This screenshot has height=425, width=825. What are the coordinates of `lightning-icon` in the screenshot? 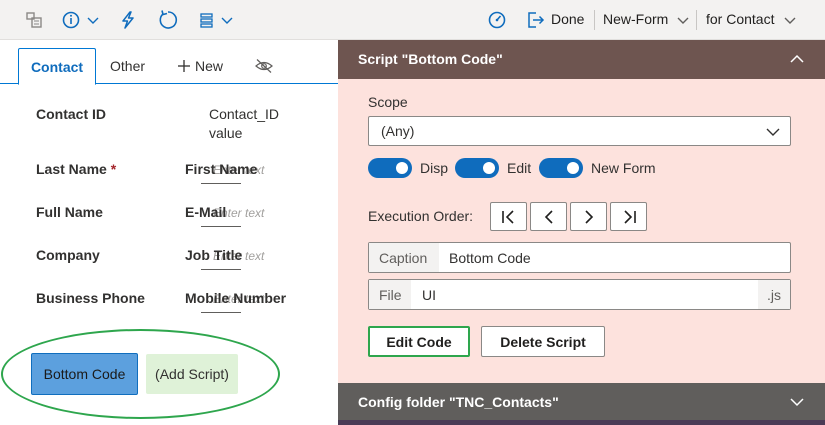 It's located at (128, 20).